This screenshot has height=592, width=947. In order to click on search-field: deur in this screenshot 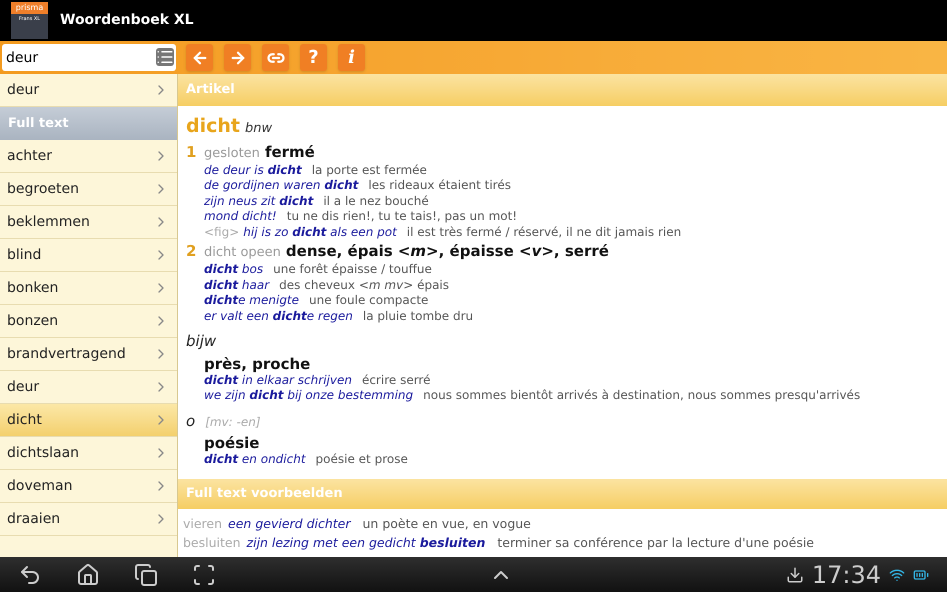, I will do `click(89, 57)`.